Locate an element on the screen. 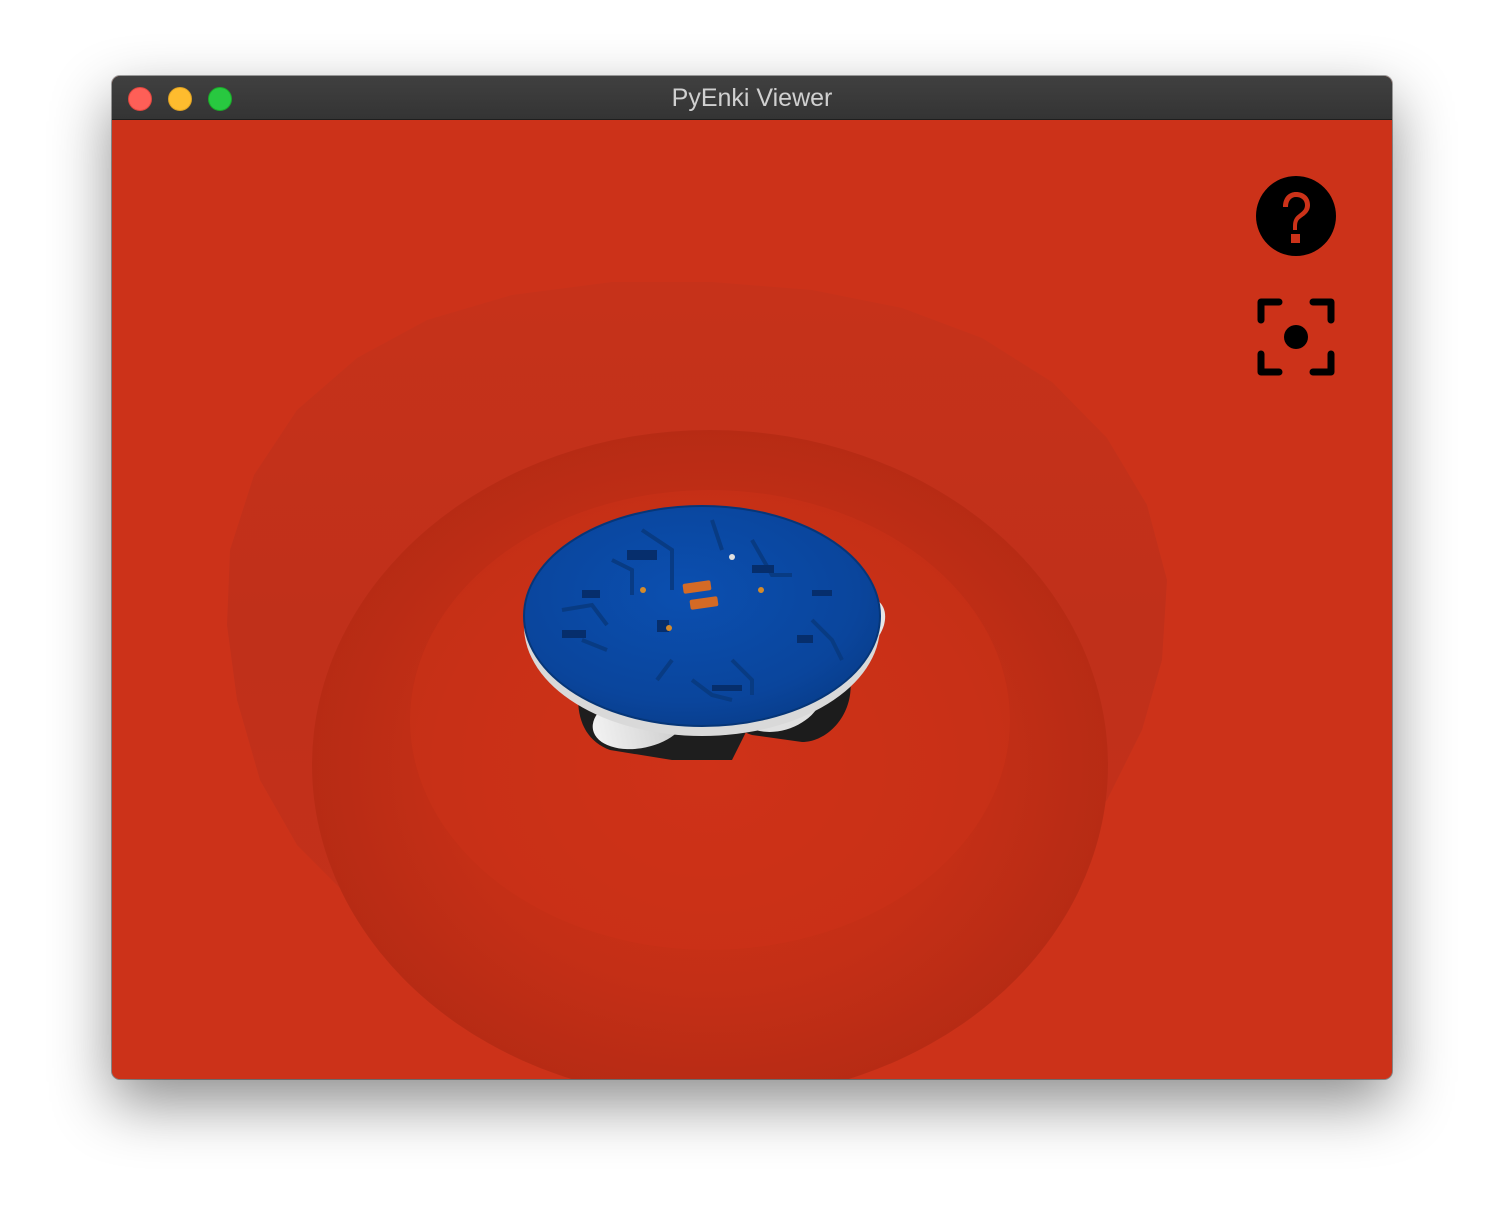 The image size is (1504, 1228). camera-focus-icon is located at coordinates (1296, 337).